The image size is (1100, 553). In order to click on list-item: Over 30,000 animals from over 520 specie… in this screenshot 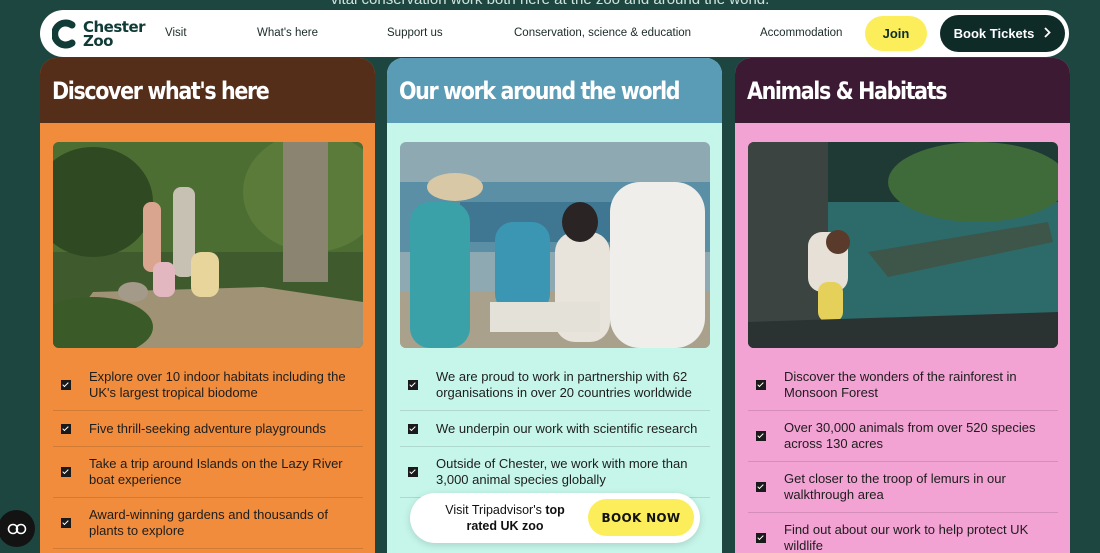, I will do `click(903, 436)`.